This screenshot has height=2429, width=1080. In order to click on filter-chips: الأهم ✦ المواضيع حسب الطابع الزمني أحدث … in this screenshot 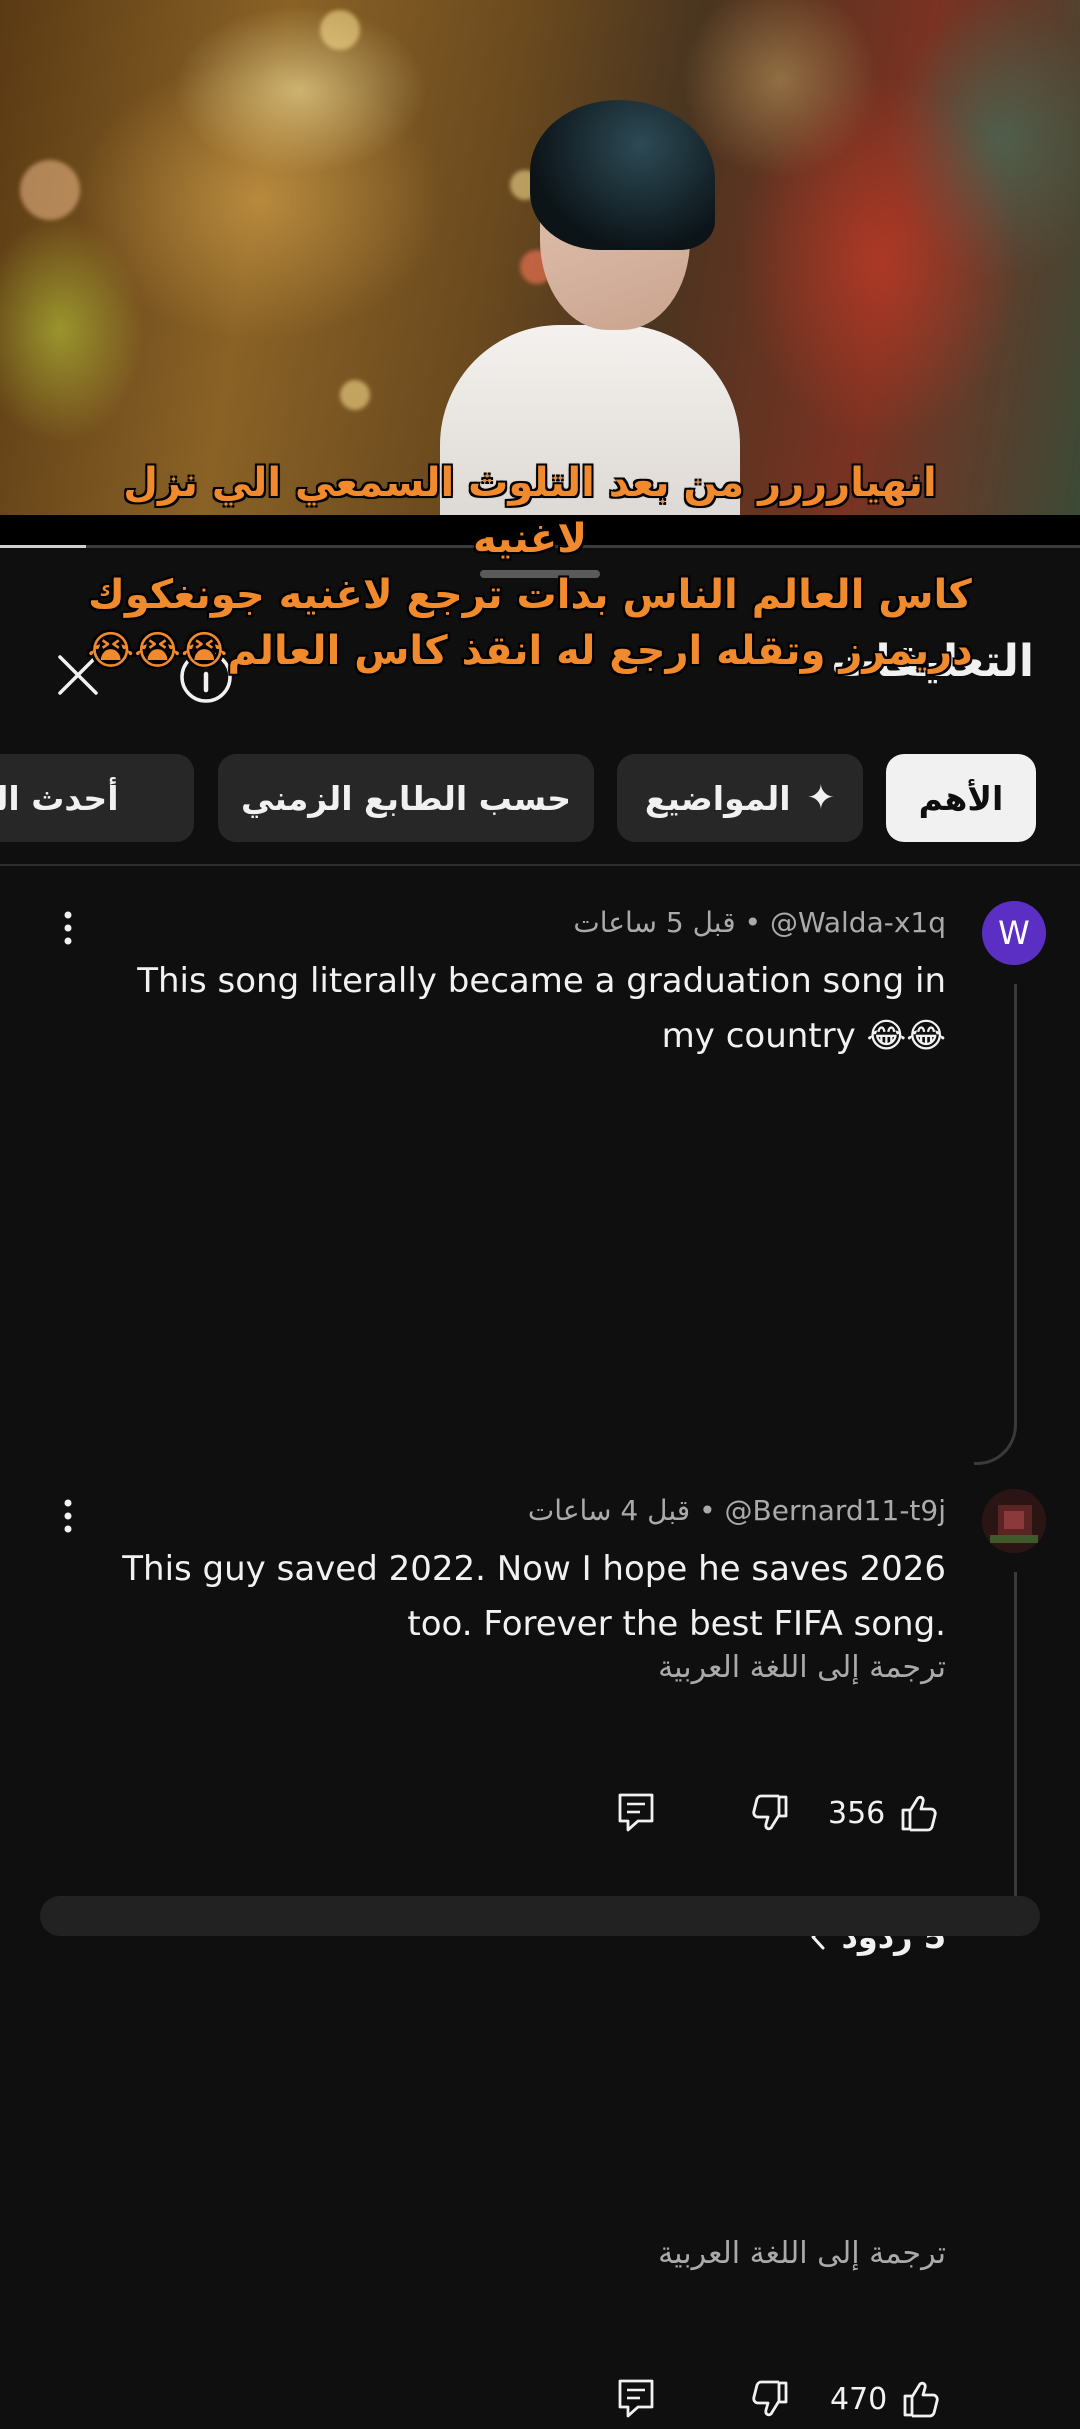, I will do `click(540, 799)`.